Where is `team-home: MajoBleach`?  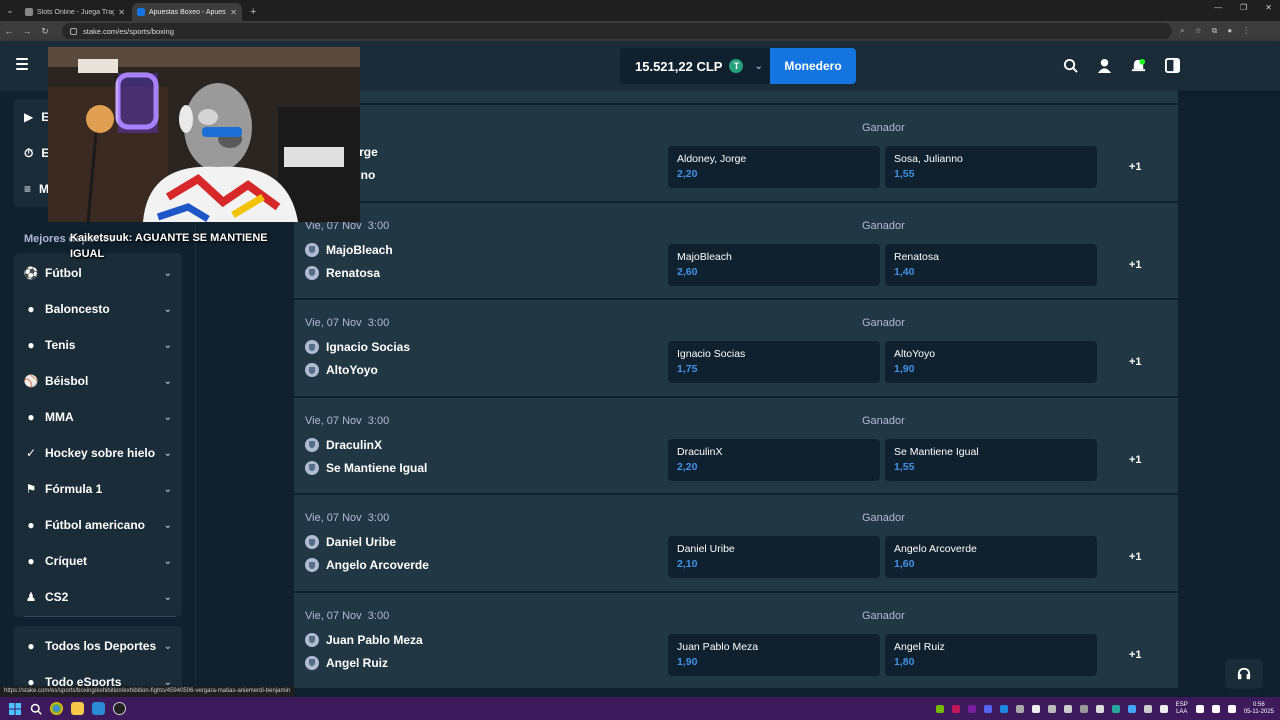
team-home: MajoBleach is located at coordinates (349, 249).